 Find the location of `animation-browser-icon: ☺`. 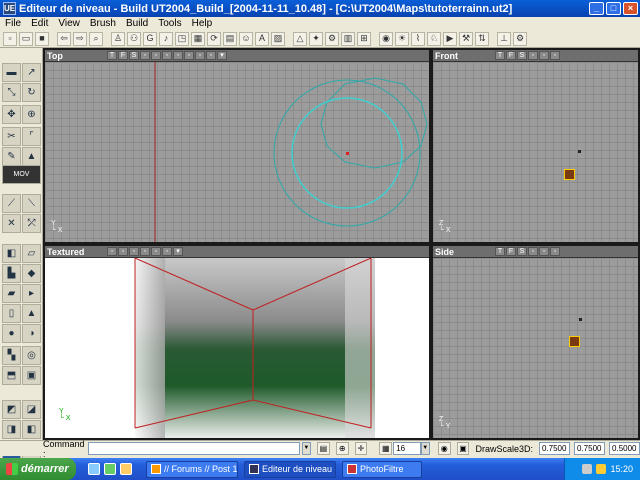

animation-browser-icon: ☺ is located at coordinates (246, 38).